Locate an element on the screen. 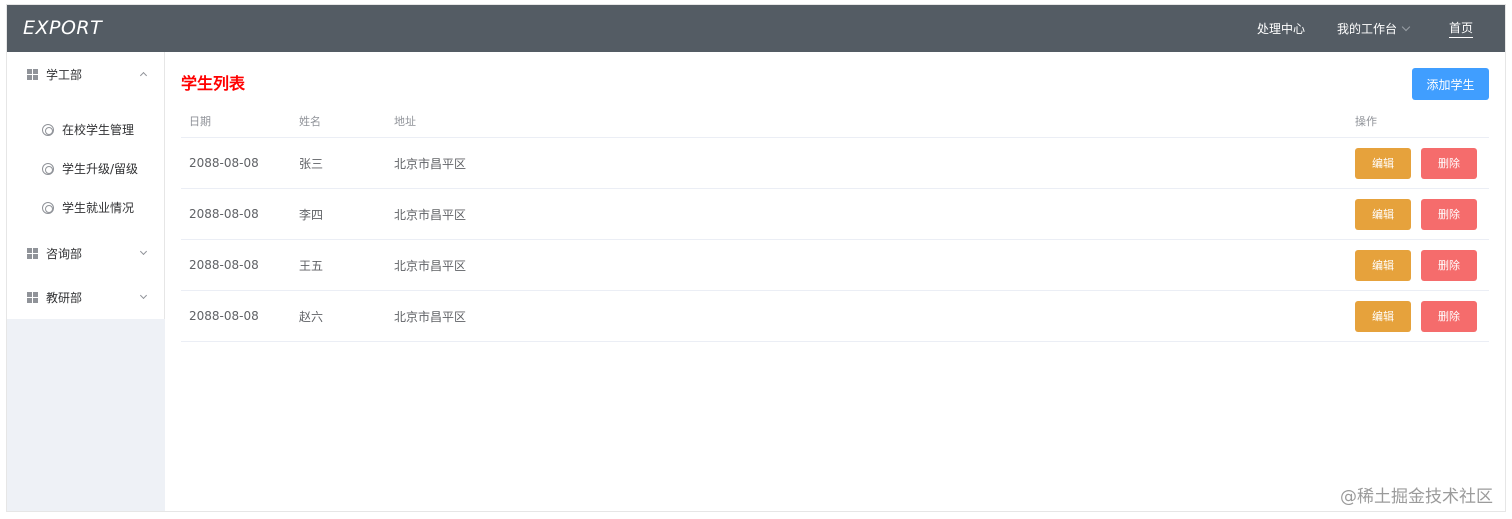  nav-item-label: 首页 is located at coordinates (1460, 28).